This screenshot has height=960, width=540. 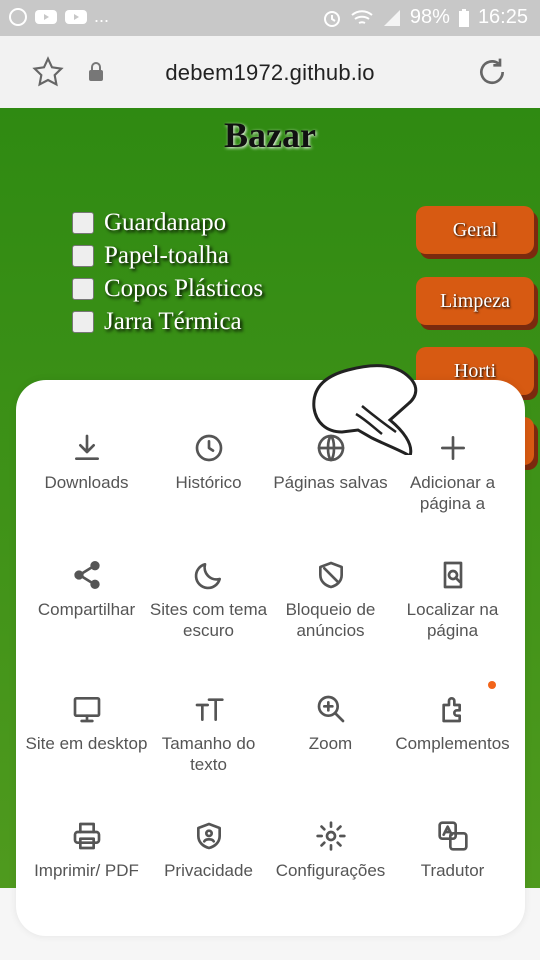 What do you see at coordinates (452, 870) in the screenshot?
I see `menu-item-label: Tradutor` at bounding box center [452, 870].